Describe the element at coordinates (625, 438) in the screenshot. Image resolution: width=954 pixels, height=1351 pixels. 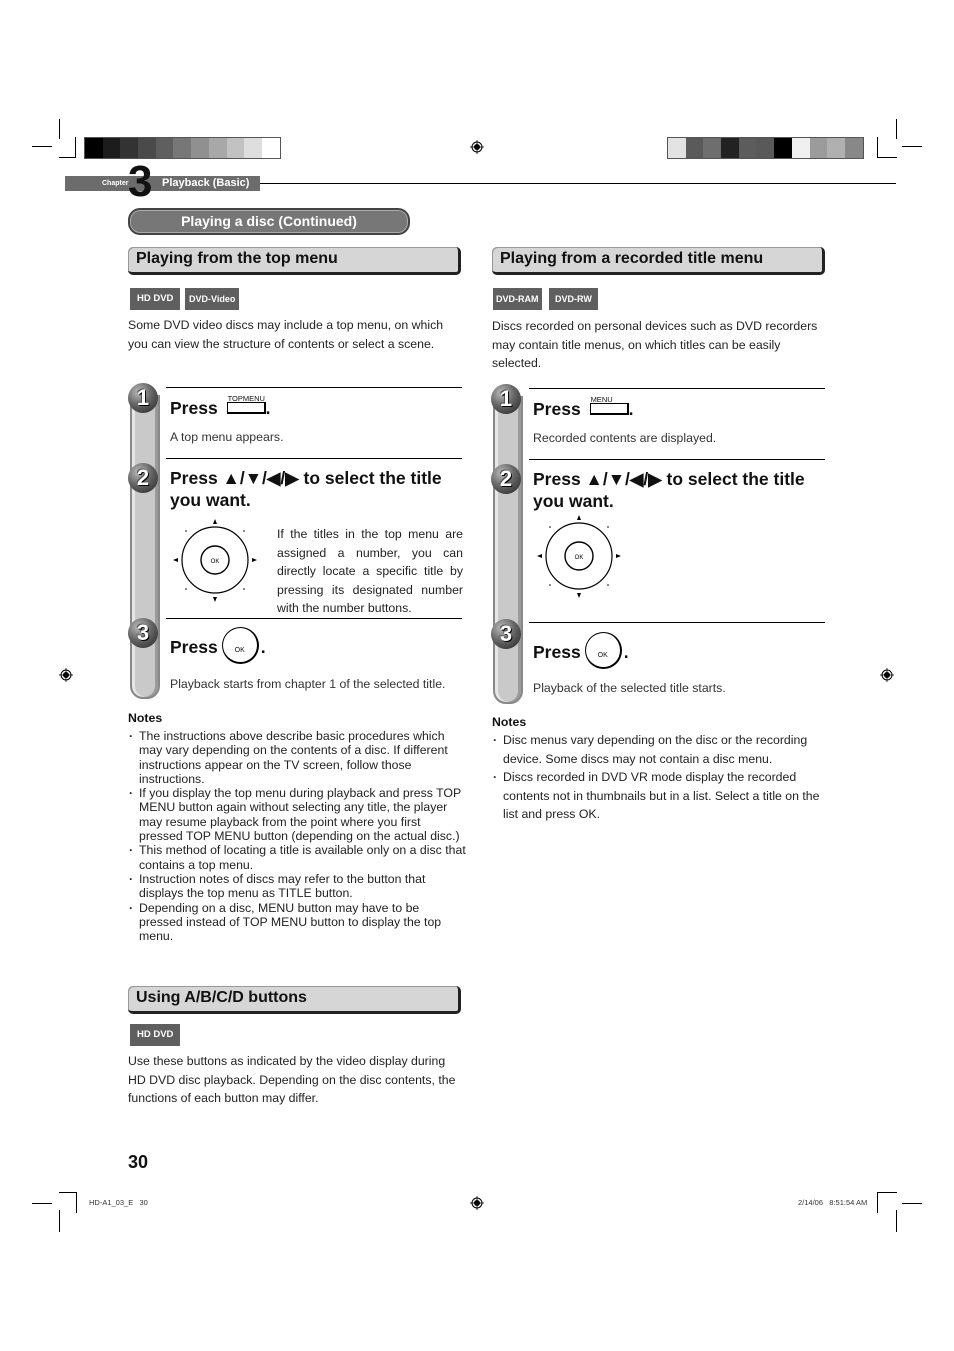
I see `step-1-desc: Recorded contents are displayed.` at that location.